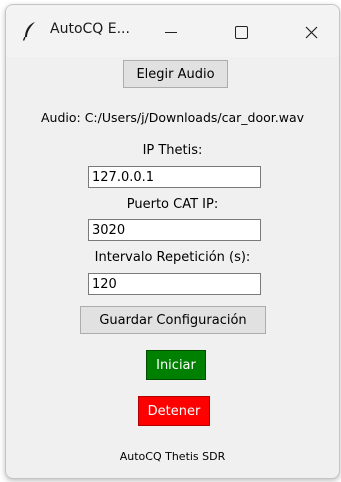 The height and width of the screenshot is (482, 341). I want to click on stop-button: Detener, so click(174, 411).